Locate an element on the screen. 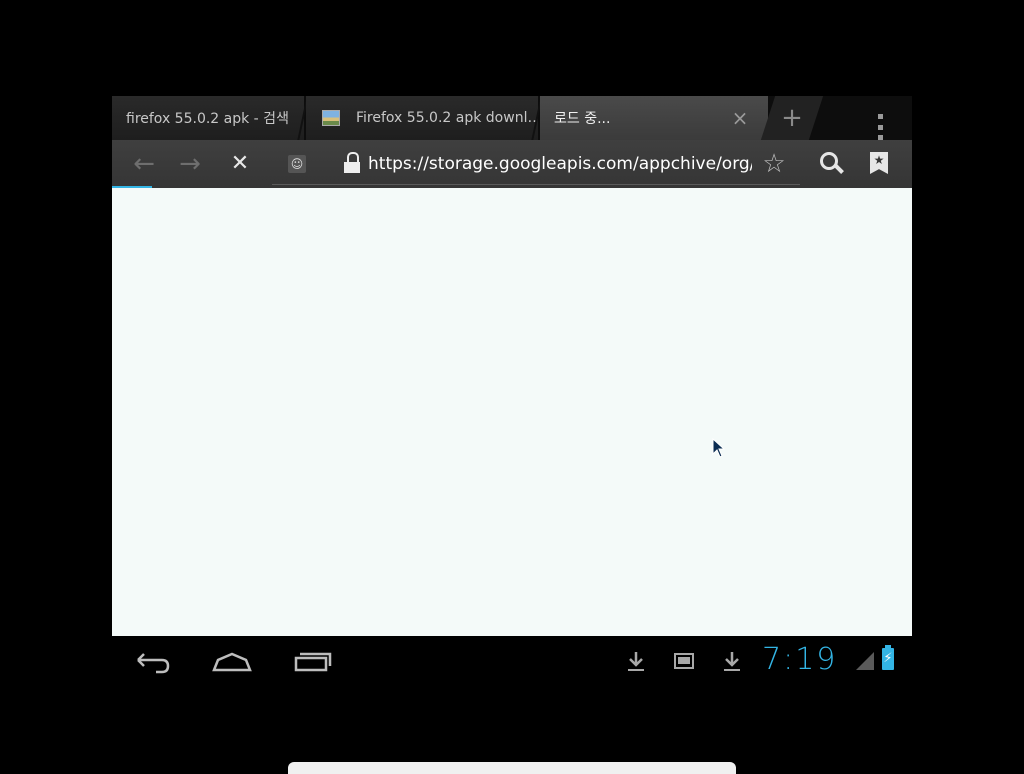 This screenshot has width=1024, height=774. recent-apps-nav-icon is located at coordinates (312, 661).